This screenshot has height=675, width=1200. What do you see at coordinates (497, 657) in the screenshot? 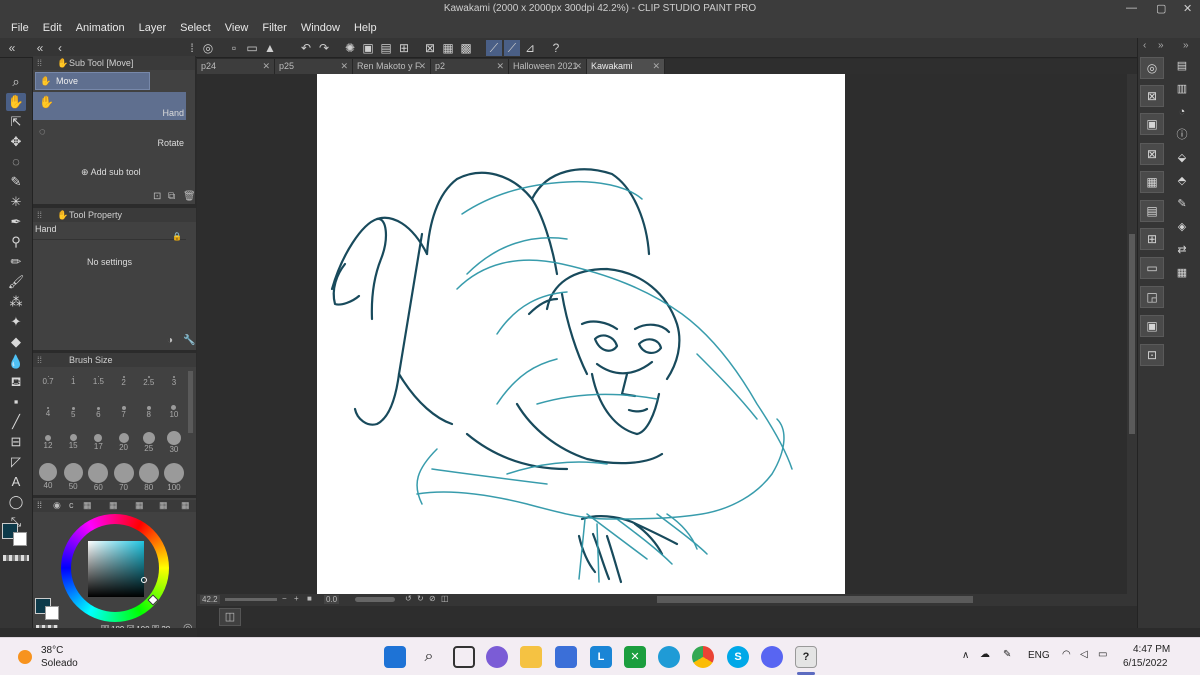
I see `chat-icon` at bounding box center [497, 657].